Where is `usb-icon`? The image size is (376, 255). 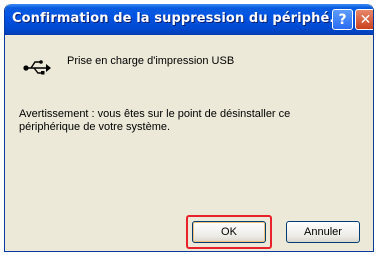 usb-icon is located at coordinates (37, 67).